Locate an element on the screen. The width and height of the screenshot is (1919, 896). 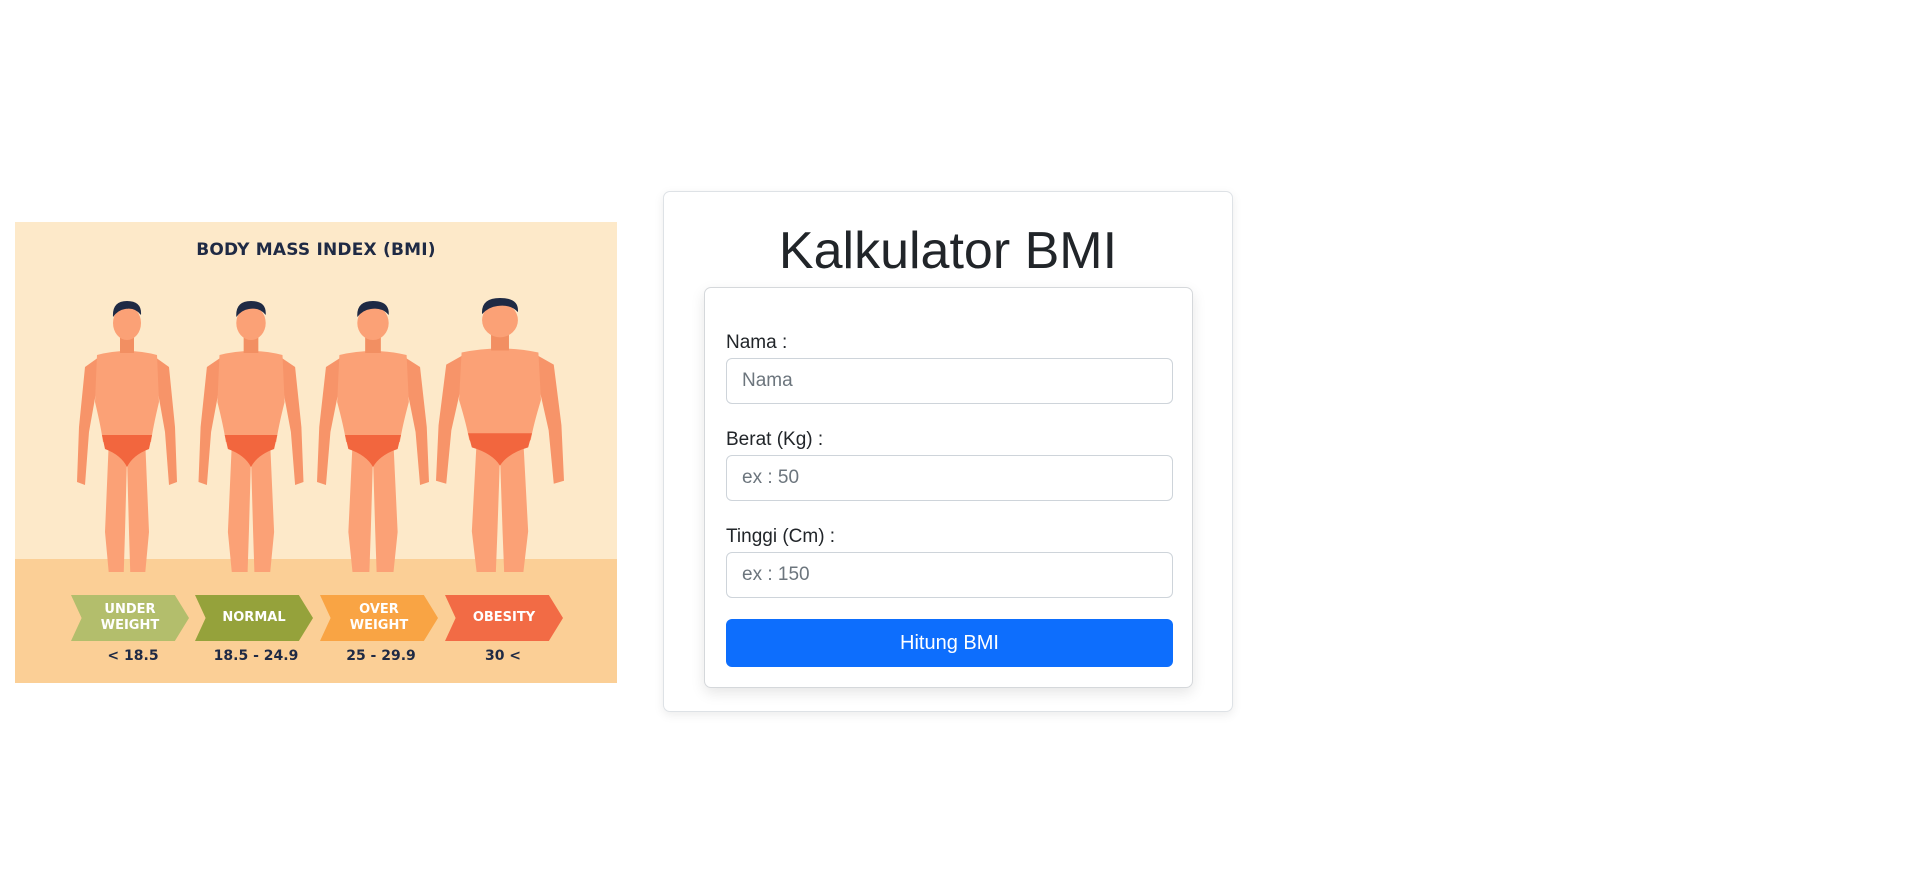
overweight-figure is located at coordinates (373, 436).